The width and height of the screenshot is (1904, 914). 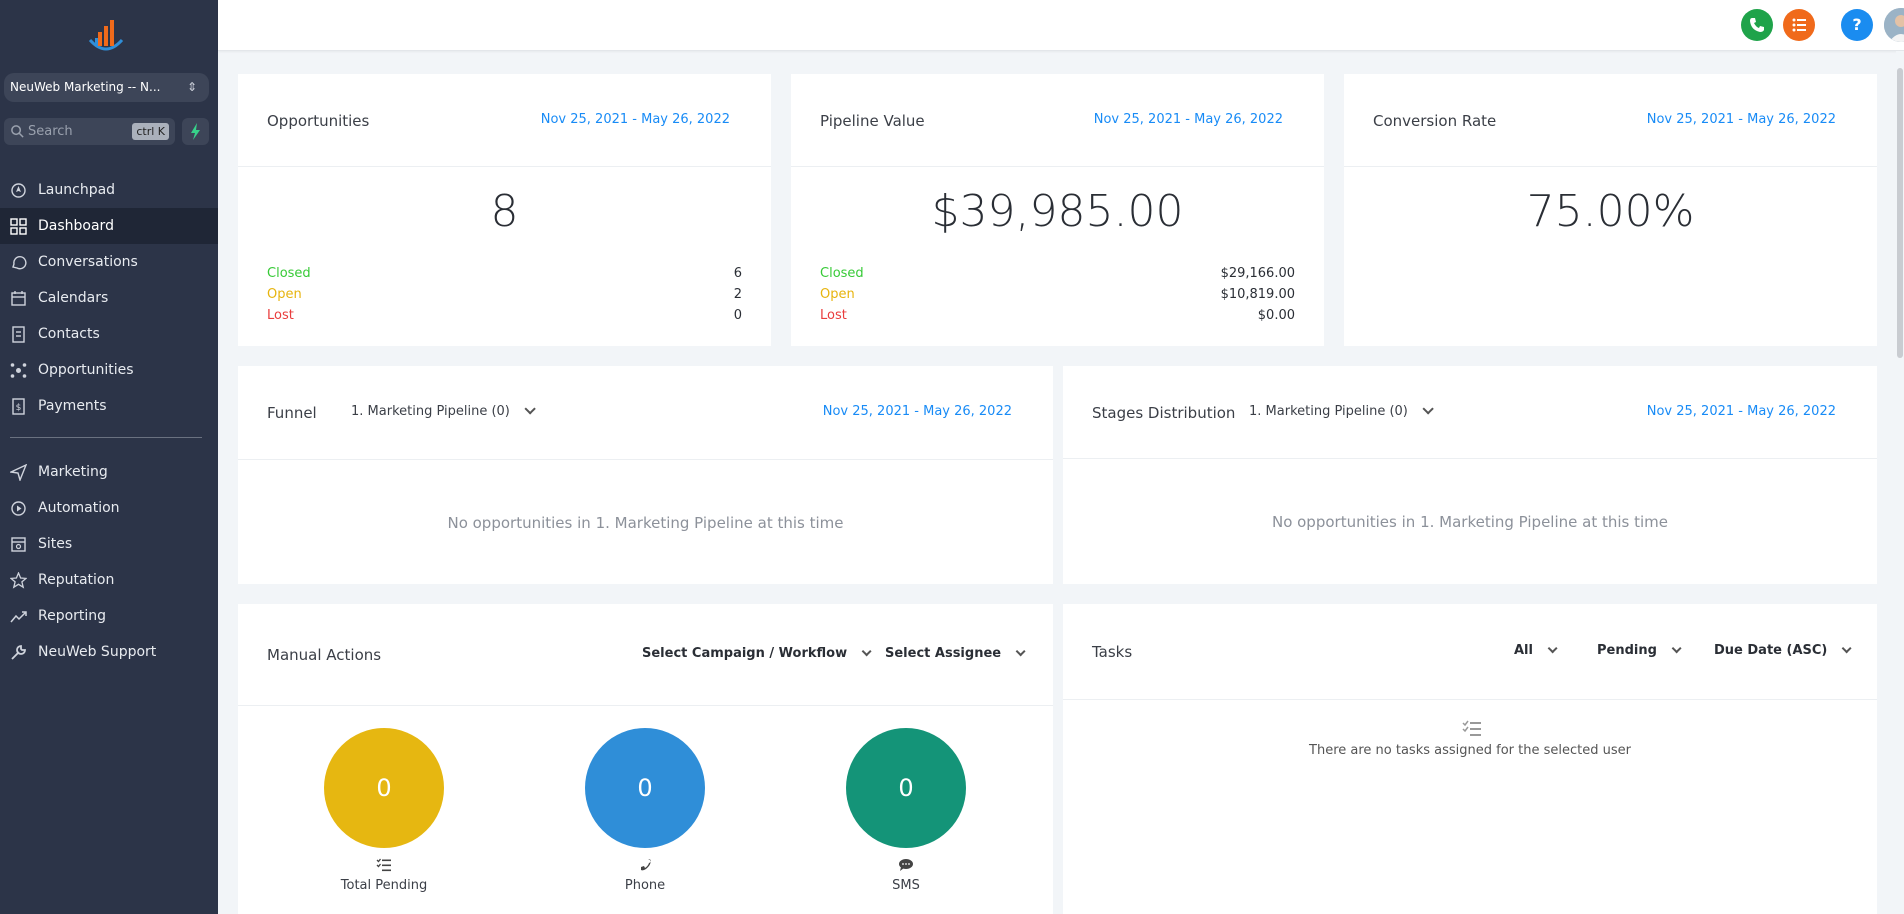 What do you see at coordinates (837, 294) in the screenshot?
I see `open-label: Open` at bounding box center [837, 294].